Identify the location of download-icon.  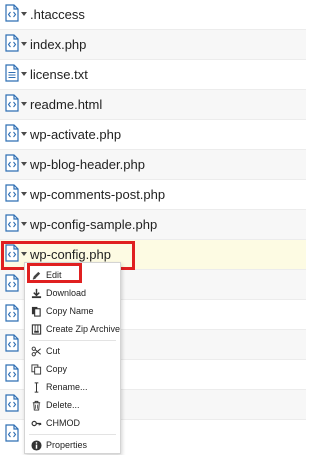
(36, 293).